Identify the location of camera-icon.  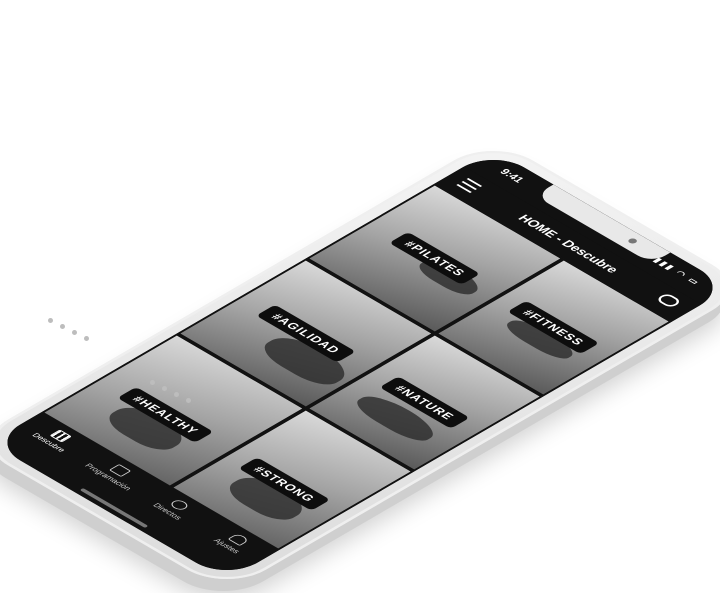
(632, 241).